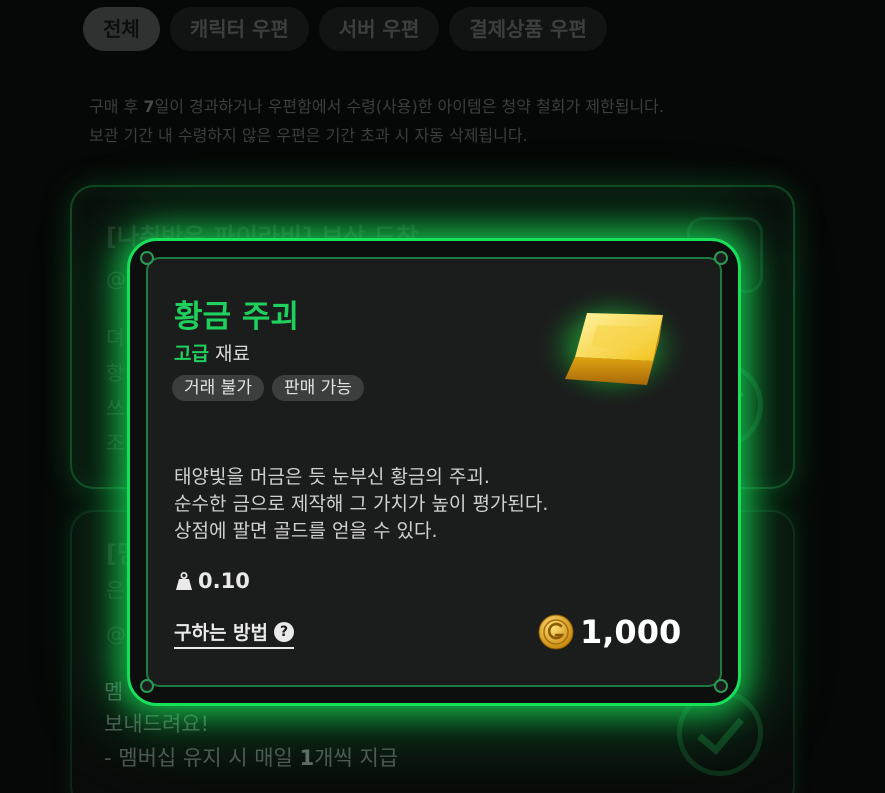 This screenshot has height=793, width=885. What do you see at coordinates (556, 632) in the screenshot?
I see `gold-coin-icon` at bounding box center [556, 632].